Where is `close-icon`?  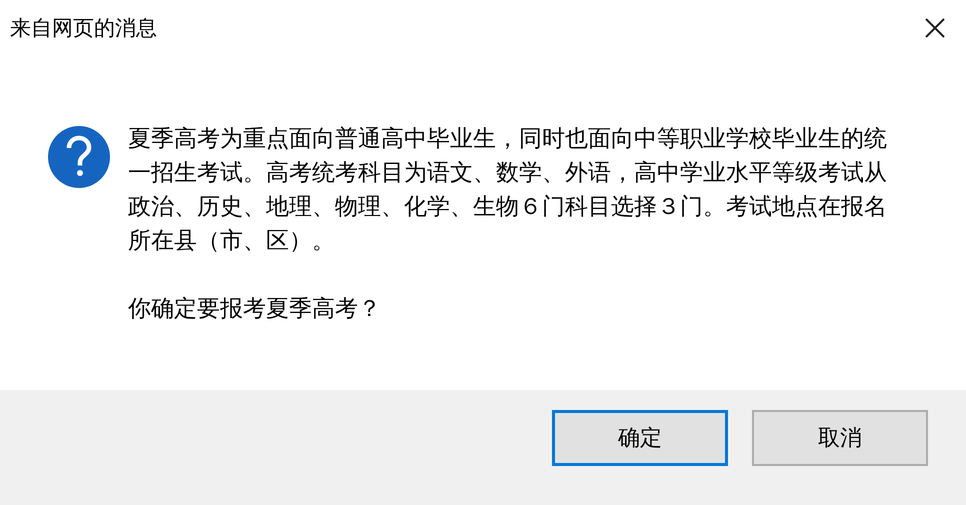
close-icon is located at coordinates (935, 28).